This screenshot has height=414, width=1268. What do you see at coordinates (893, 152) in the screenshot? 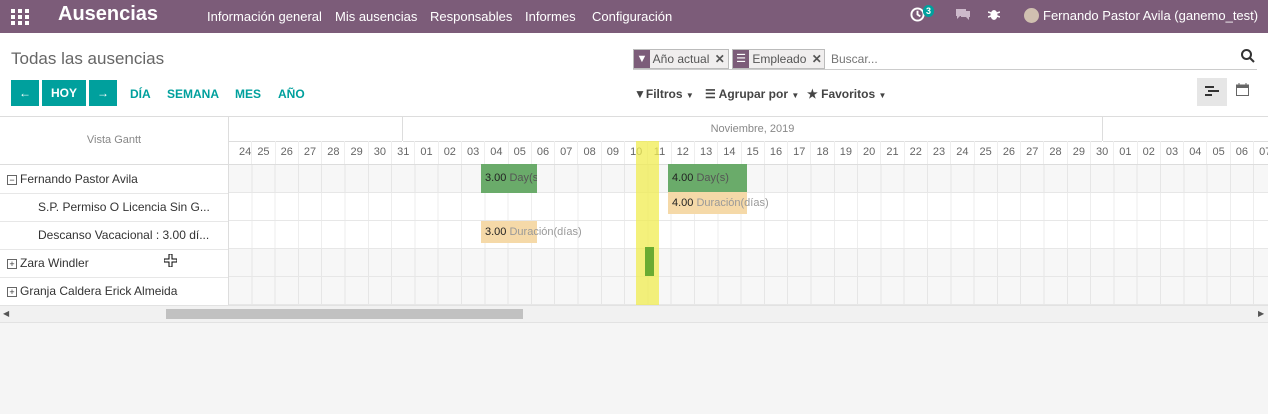
I see `day-header-cell: 21` at bounding box center [893, 152].